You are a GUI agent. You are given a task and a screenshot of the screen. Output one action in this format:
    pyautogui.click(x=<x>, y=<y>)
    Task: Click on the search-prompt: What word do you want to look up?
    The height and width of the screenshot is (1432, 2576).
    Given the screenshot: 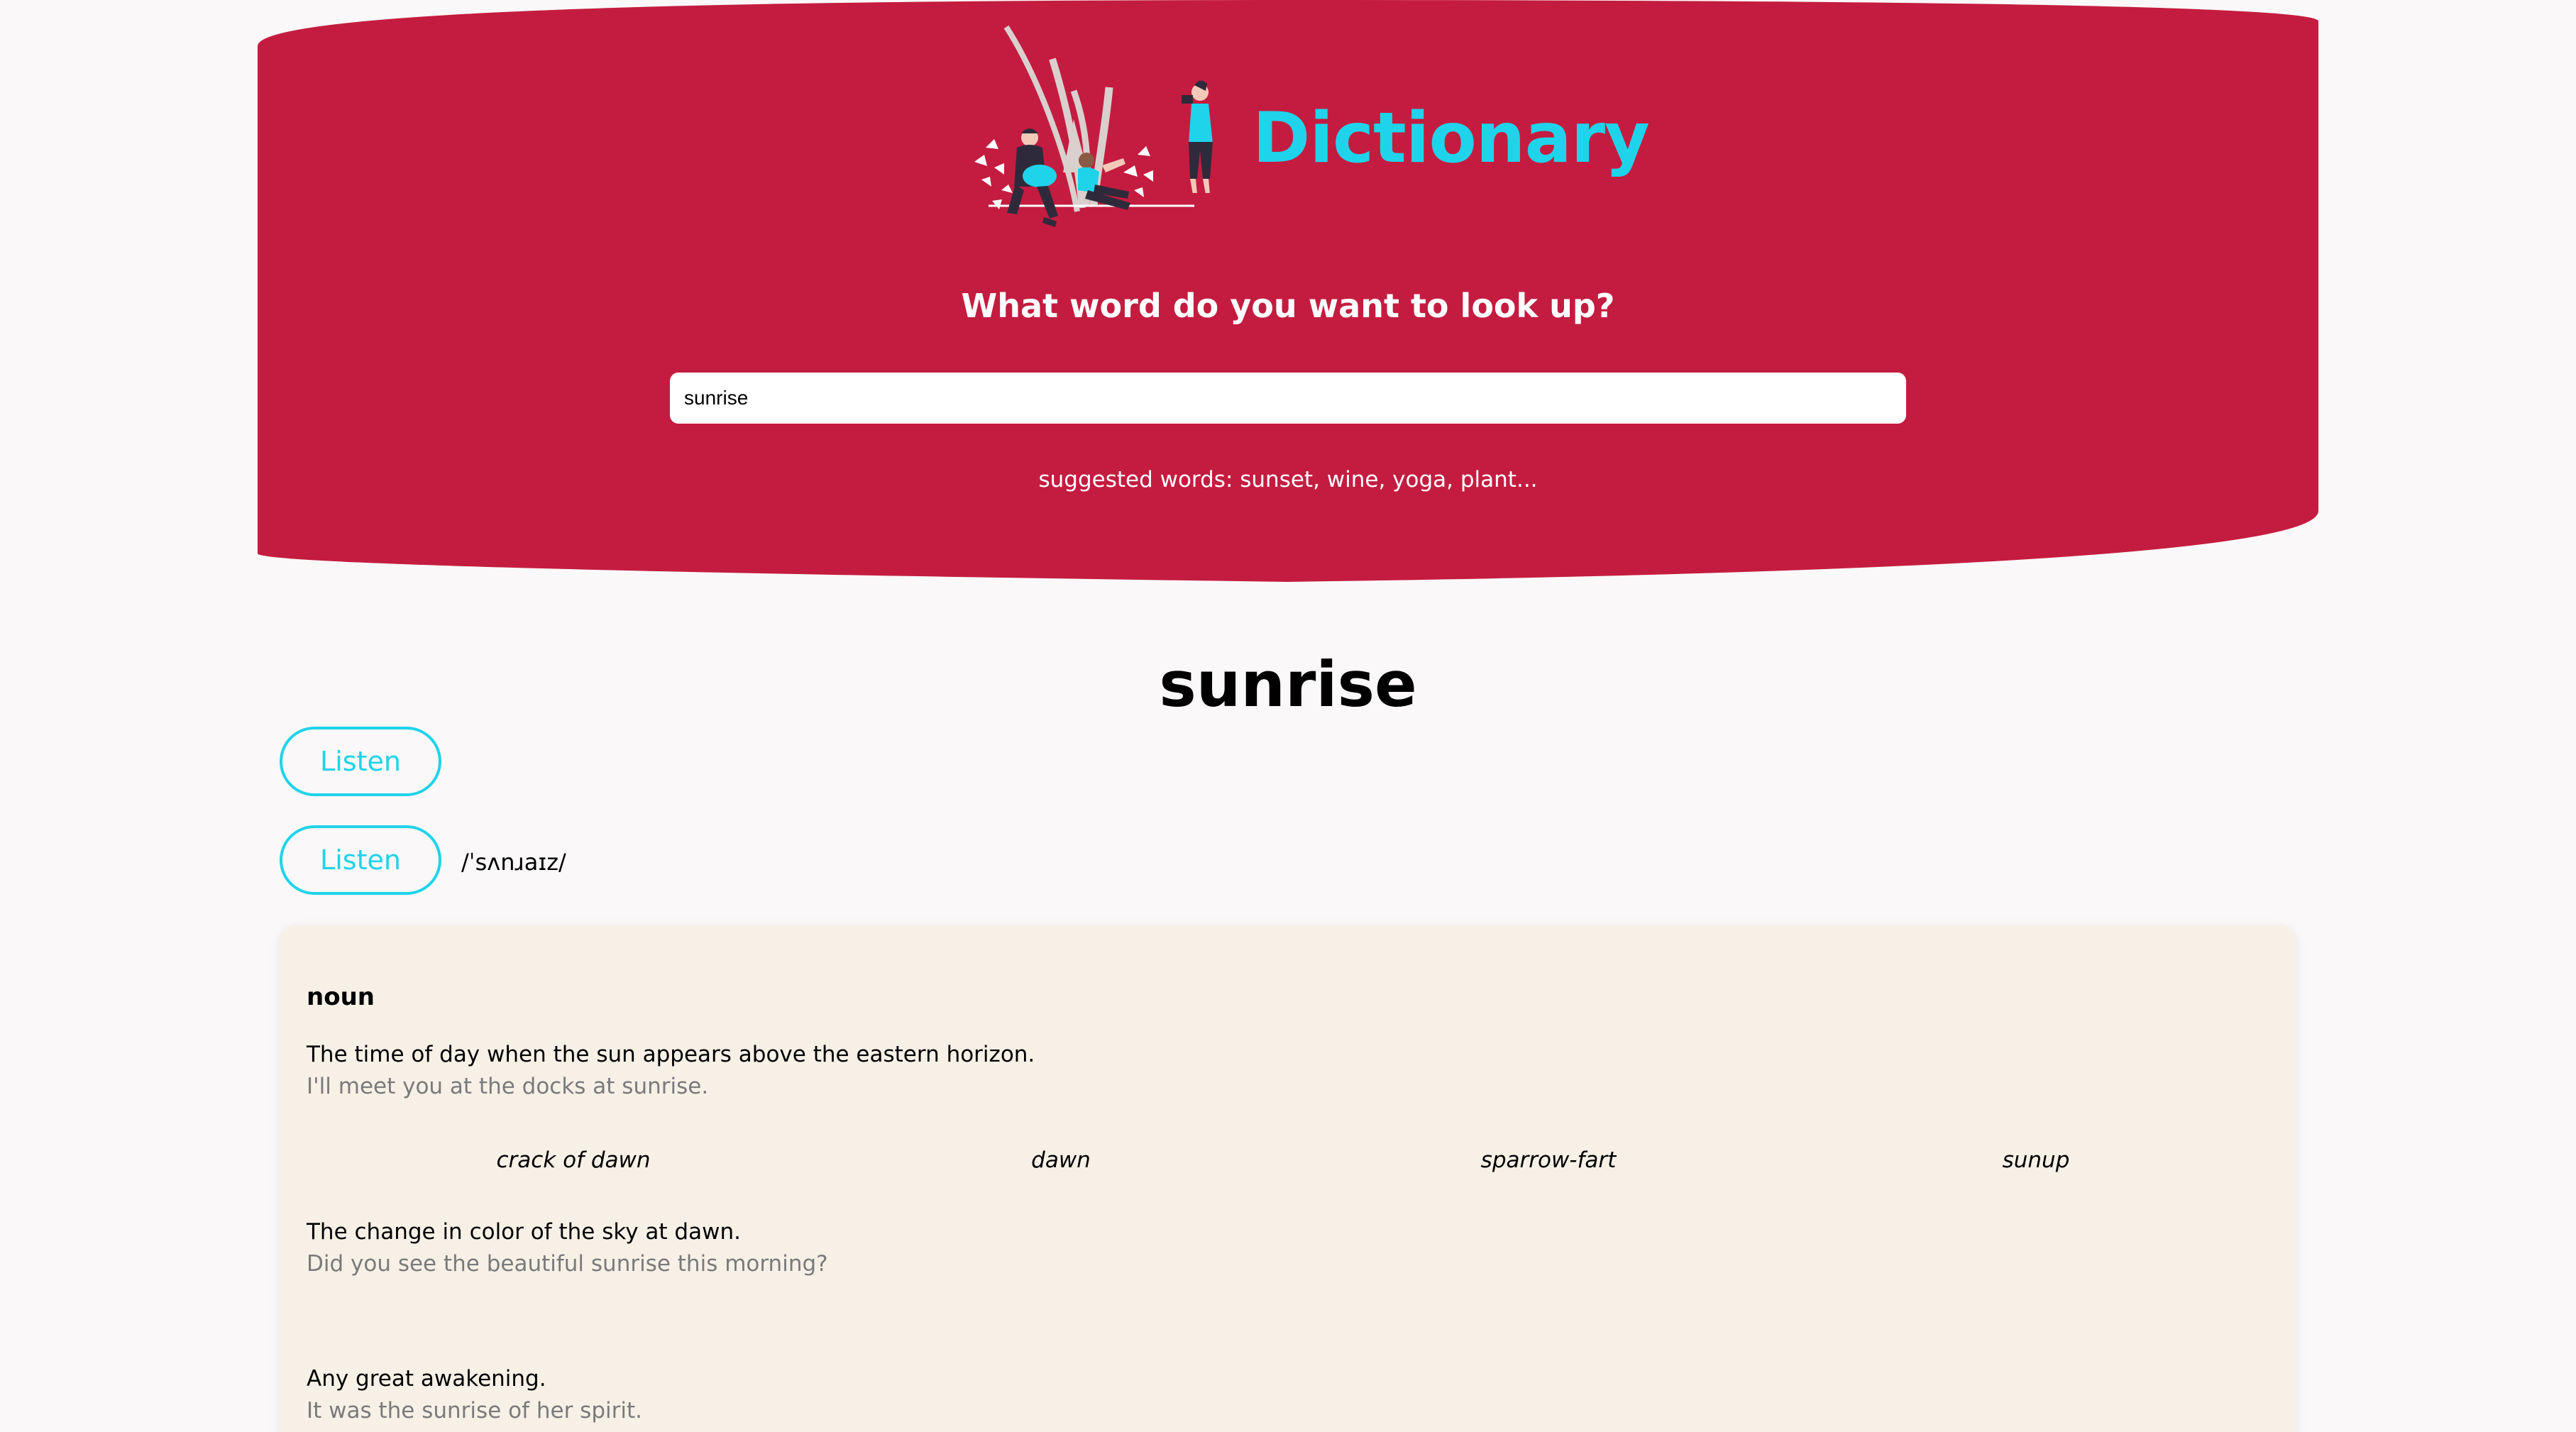 What is the action you would take?
    pyautogui.click(x=1288, y=306)
    